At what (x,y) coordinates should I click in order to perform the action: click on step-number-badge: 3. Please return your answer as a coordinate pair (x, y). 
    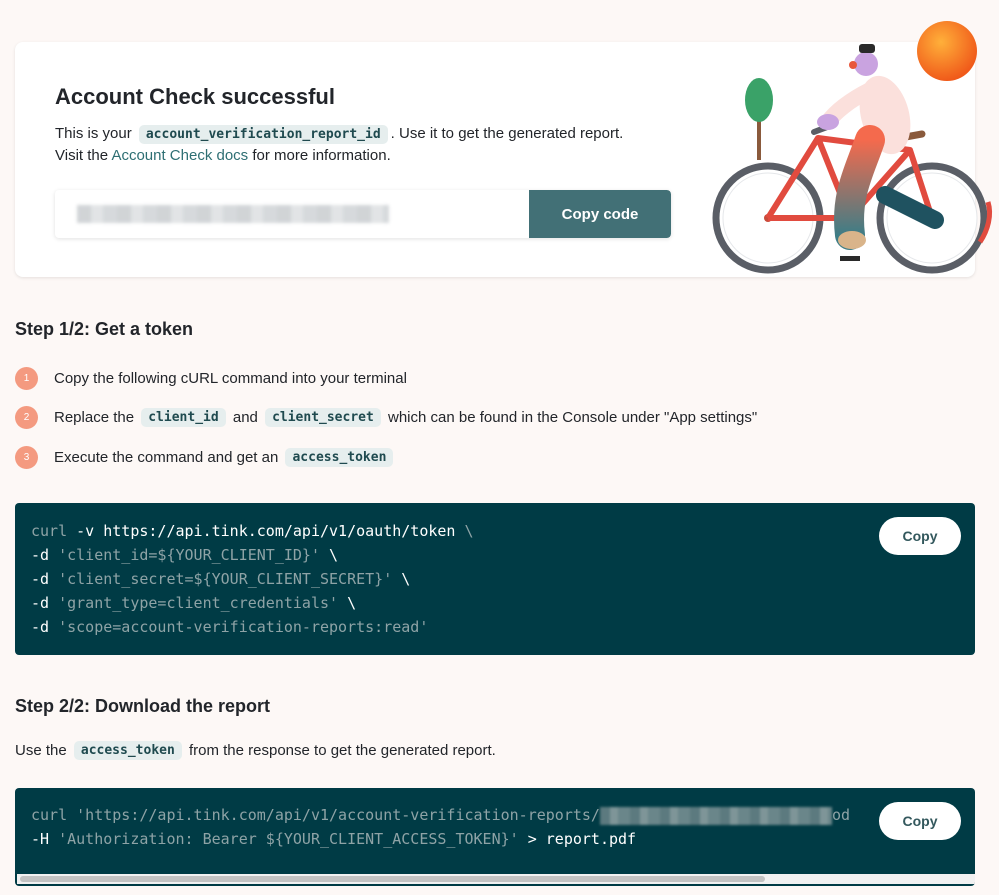
    Looking at the image, I should click on (26, 457).